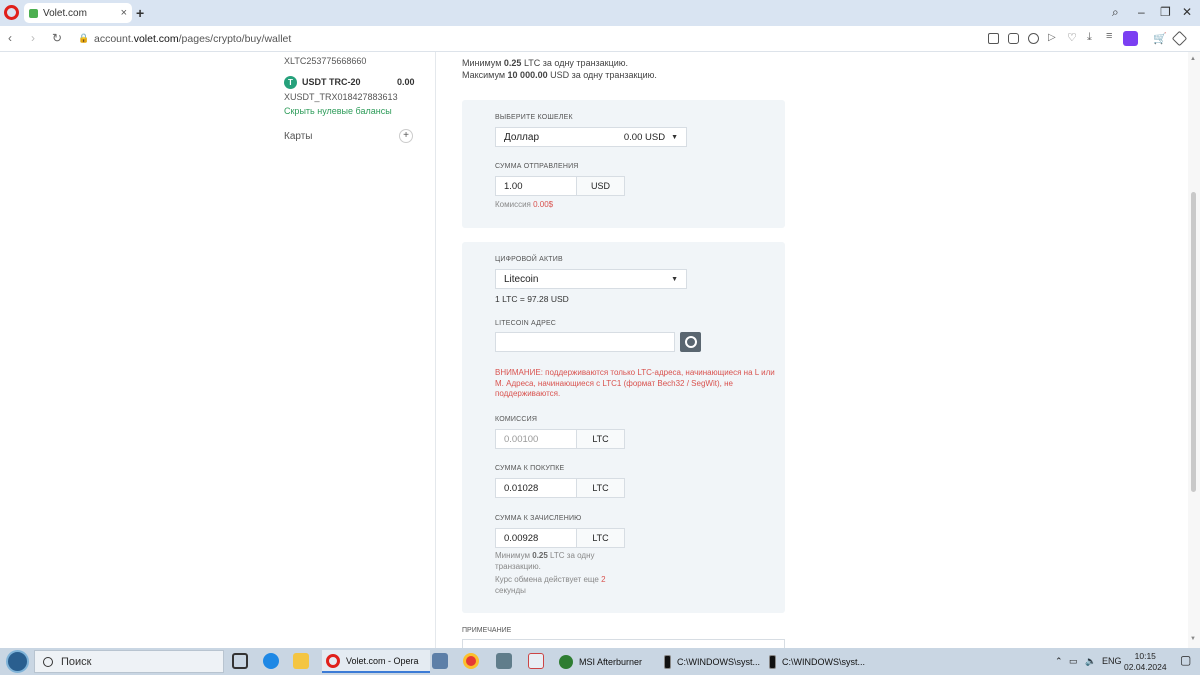 This screenshot has width=1200, height=675. Describe the element at coordinates (1185, 660) in the screenshot. I see `notifications-icon: ▢` at that location.